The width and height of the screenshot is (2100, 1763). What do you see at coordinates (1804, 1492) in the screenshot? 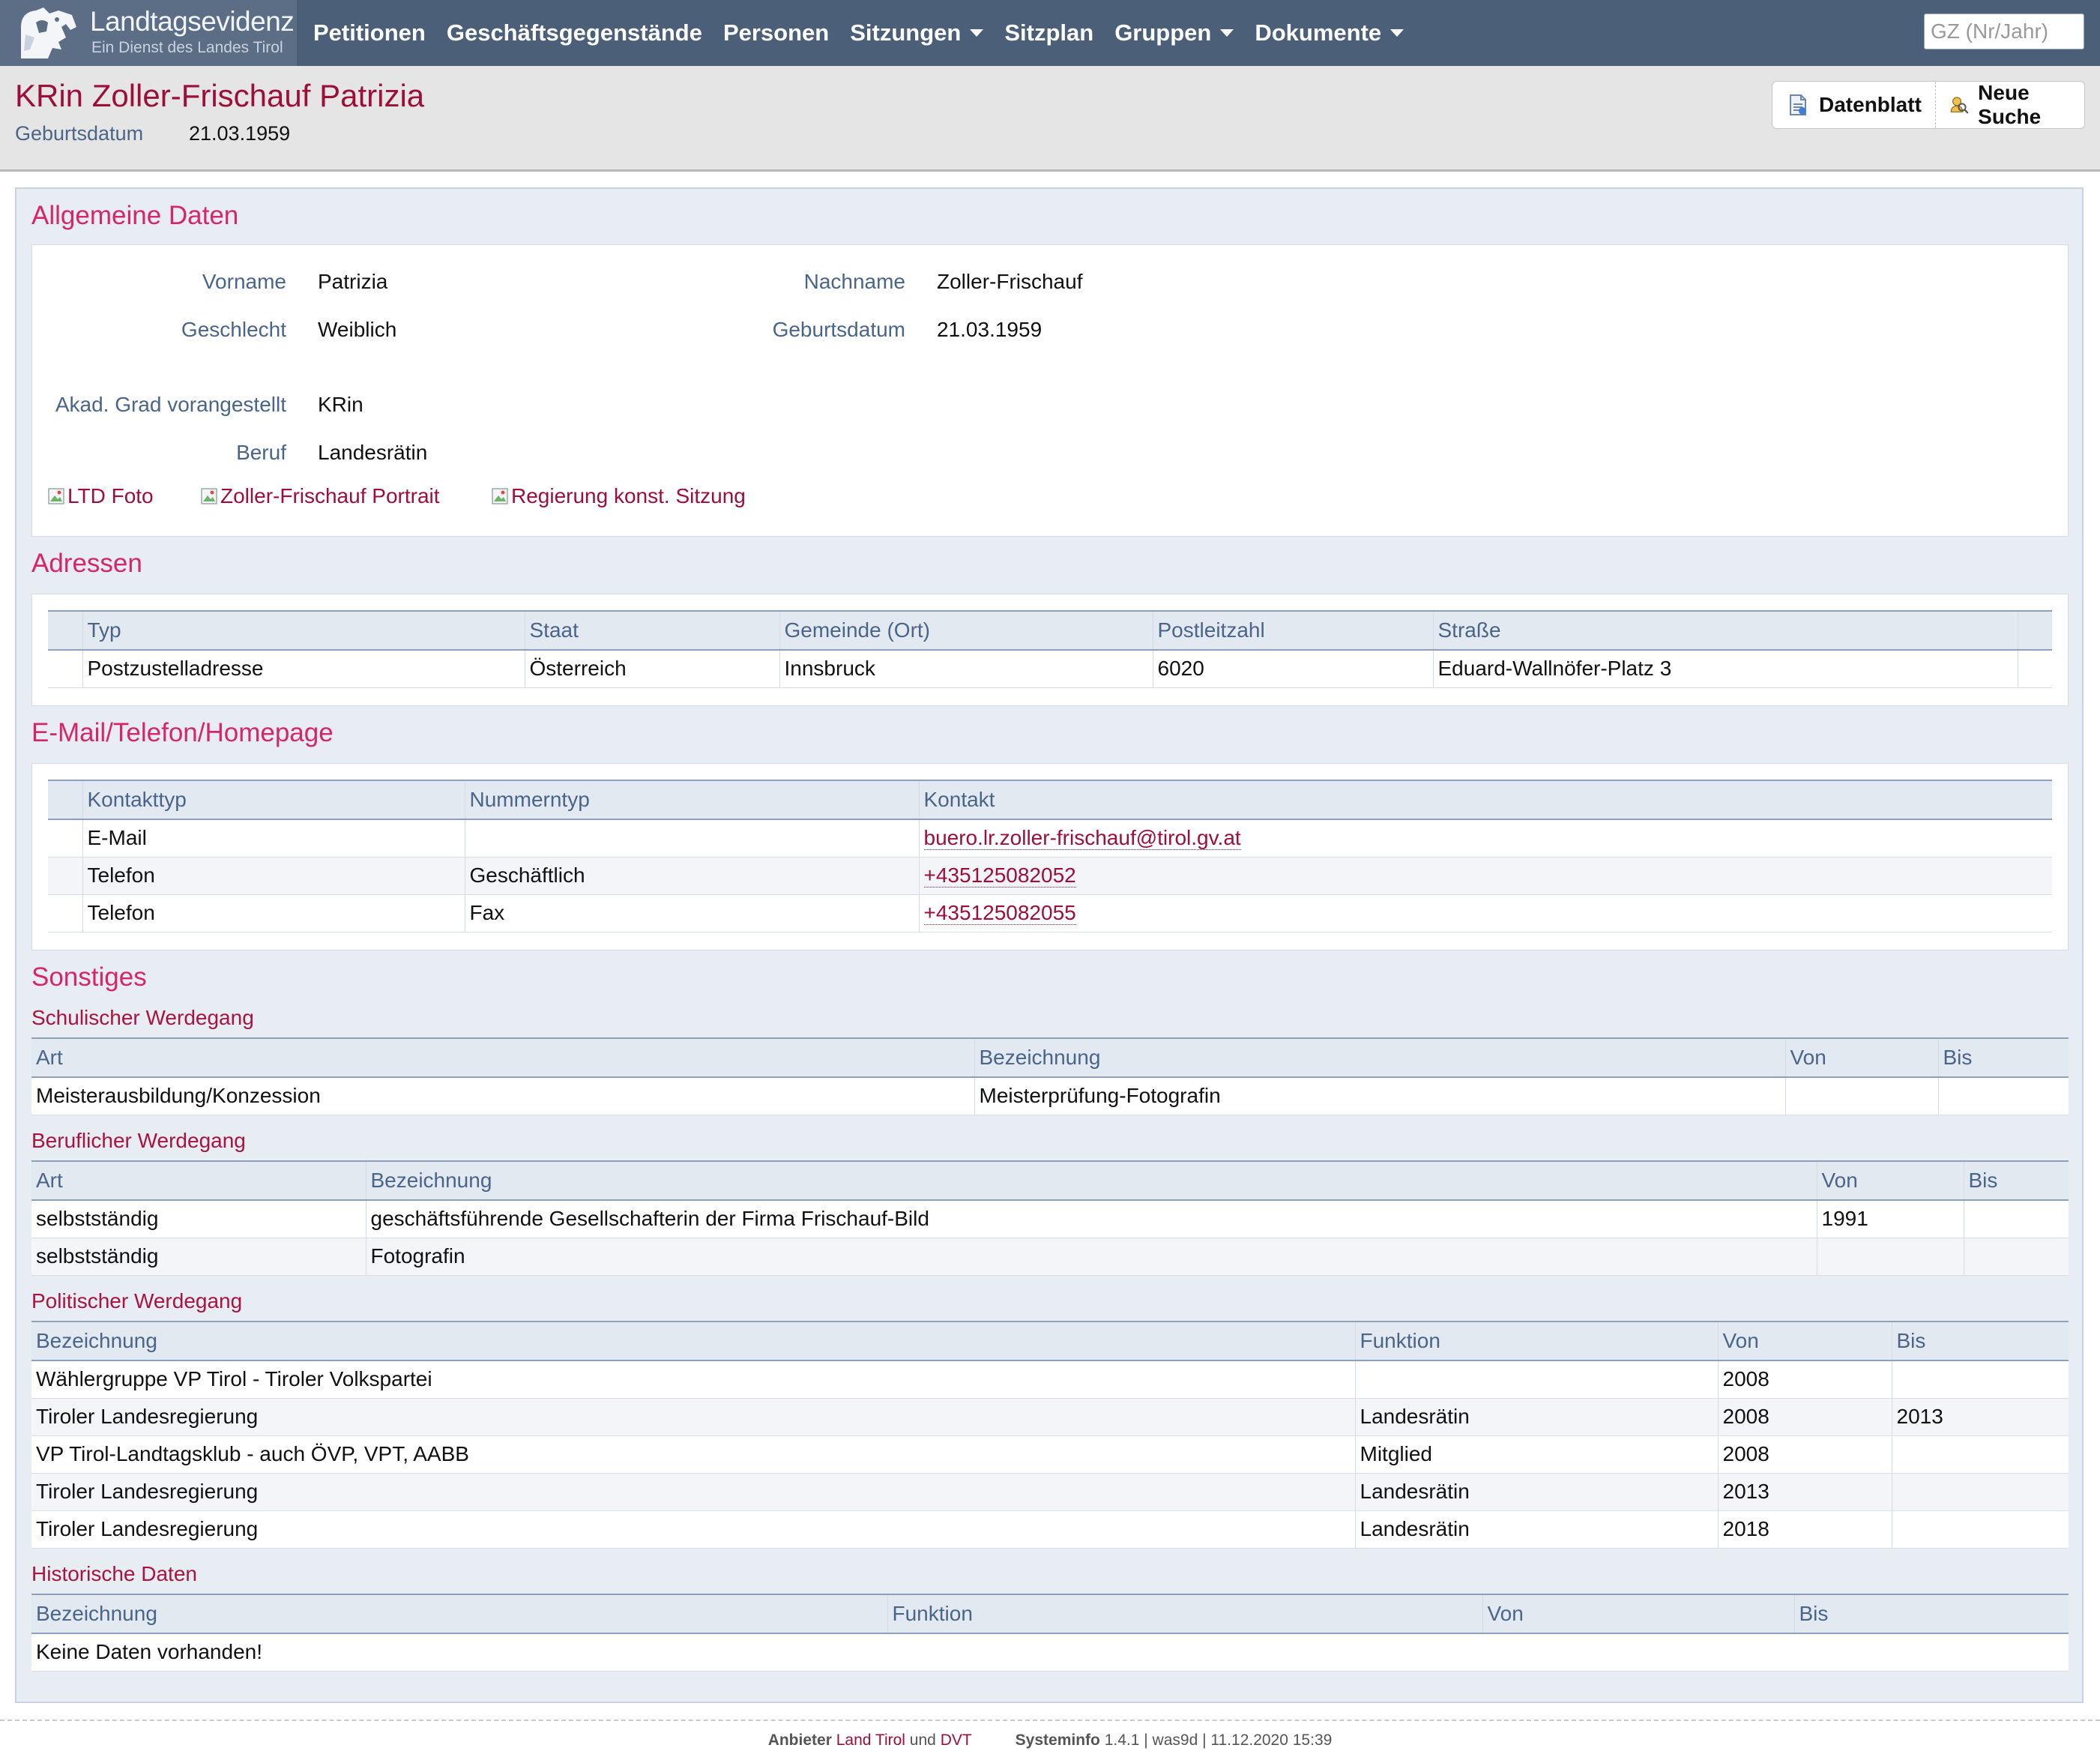
I see `cell-von: 2013` at bounding box center [1804, 1492].